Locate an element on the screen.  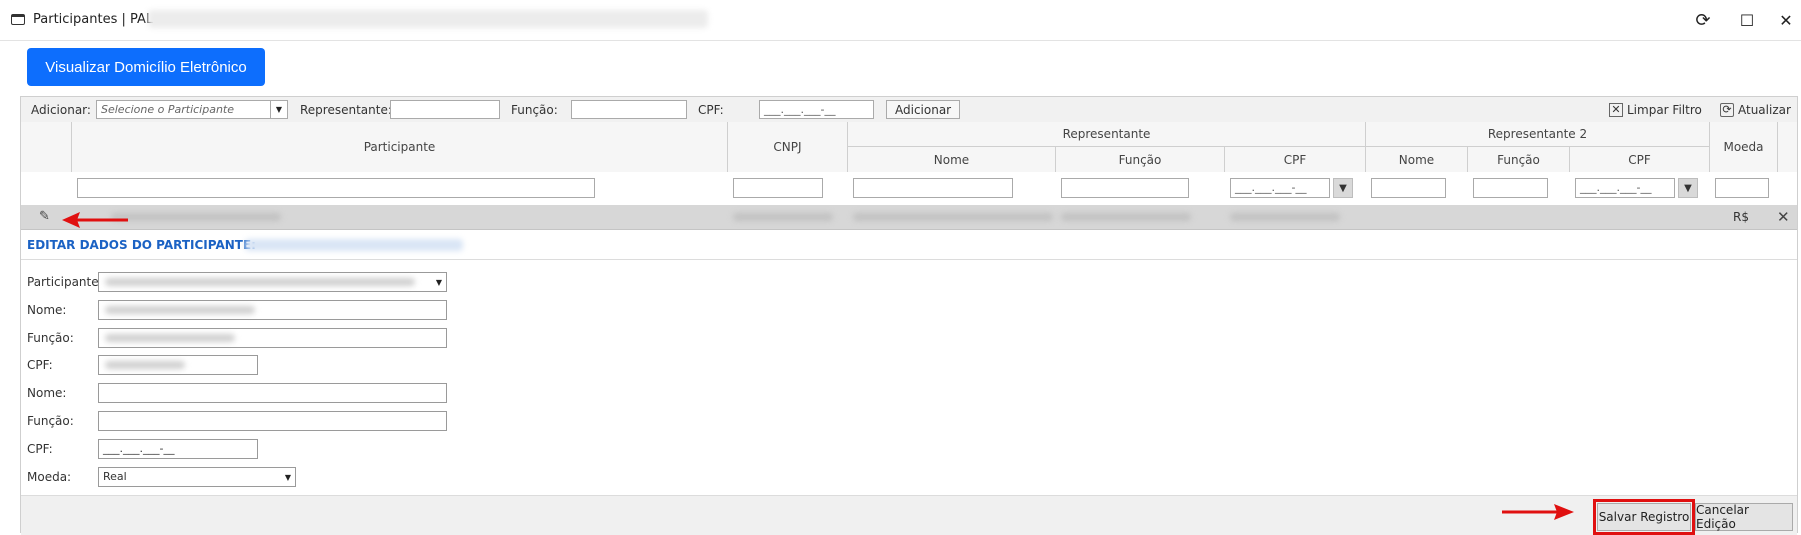
row-rep-cpf-redacted is located at coordinates (1285, 217).